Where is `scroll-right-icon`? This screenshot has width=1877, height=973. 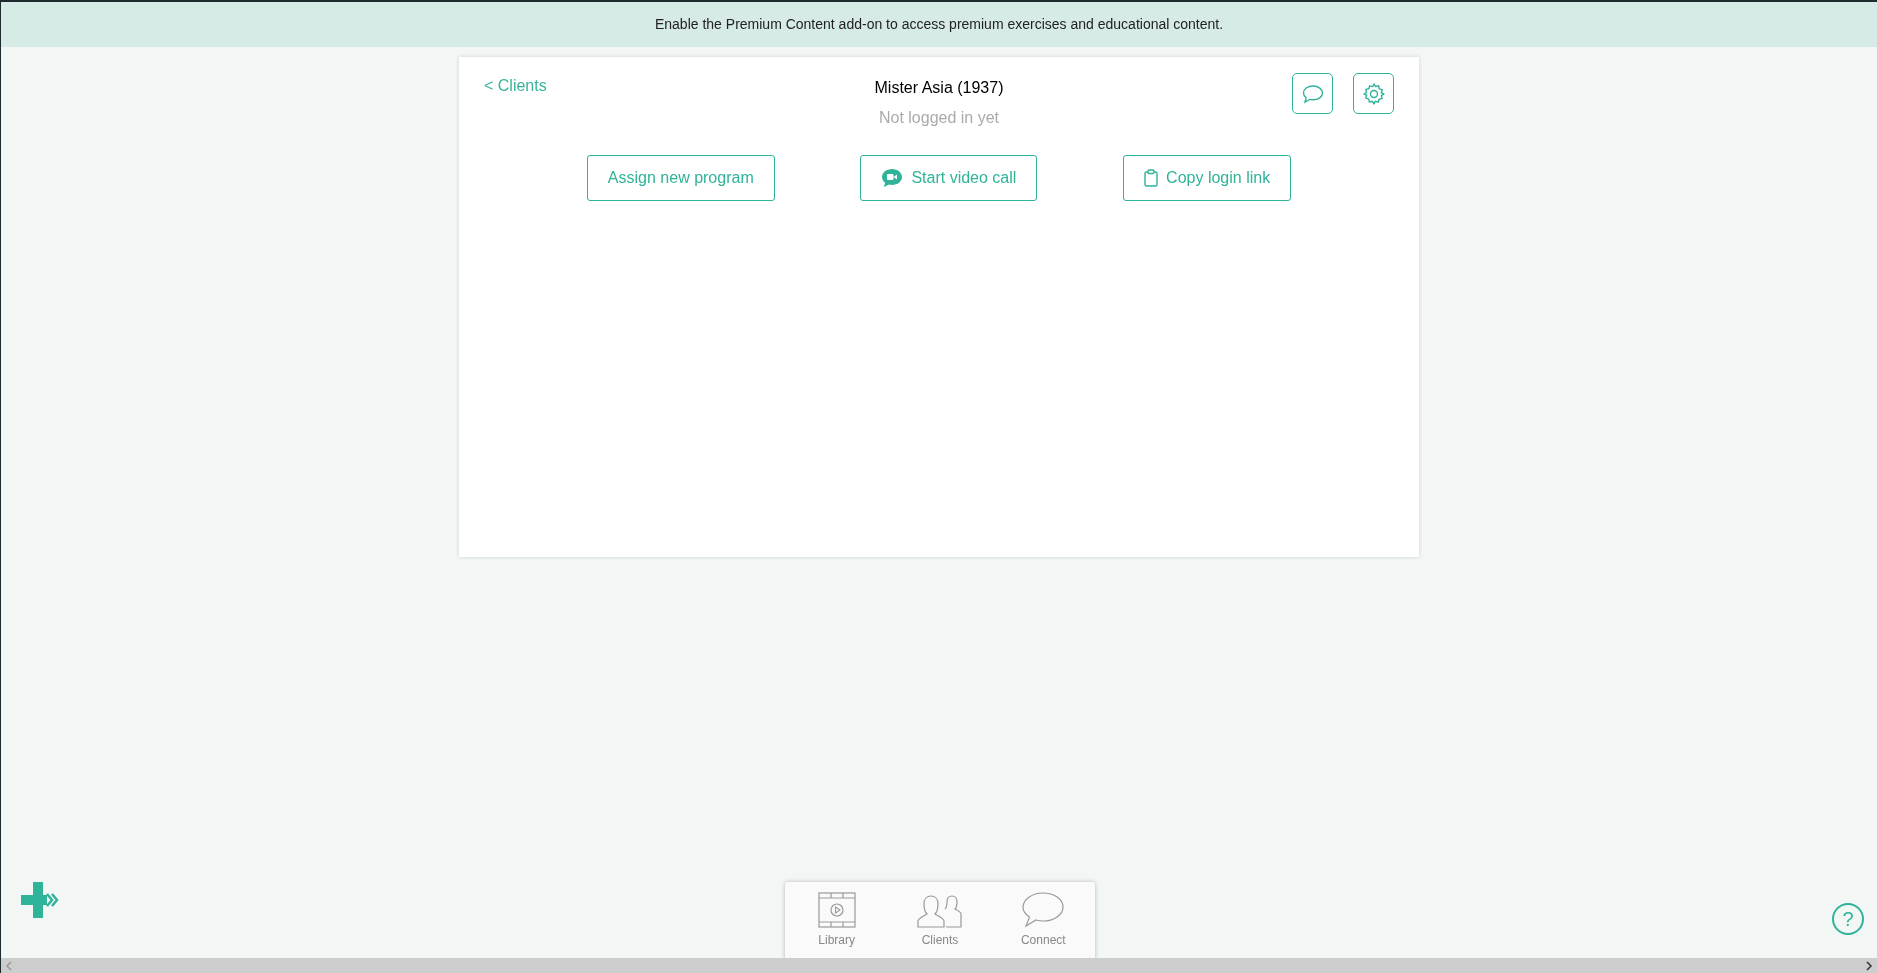 scroll-right-icon is located at coordinates (1869, 965).